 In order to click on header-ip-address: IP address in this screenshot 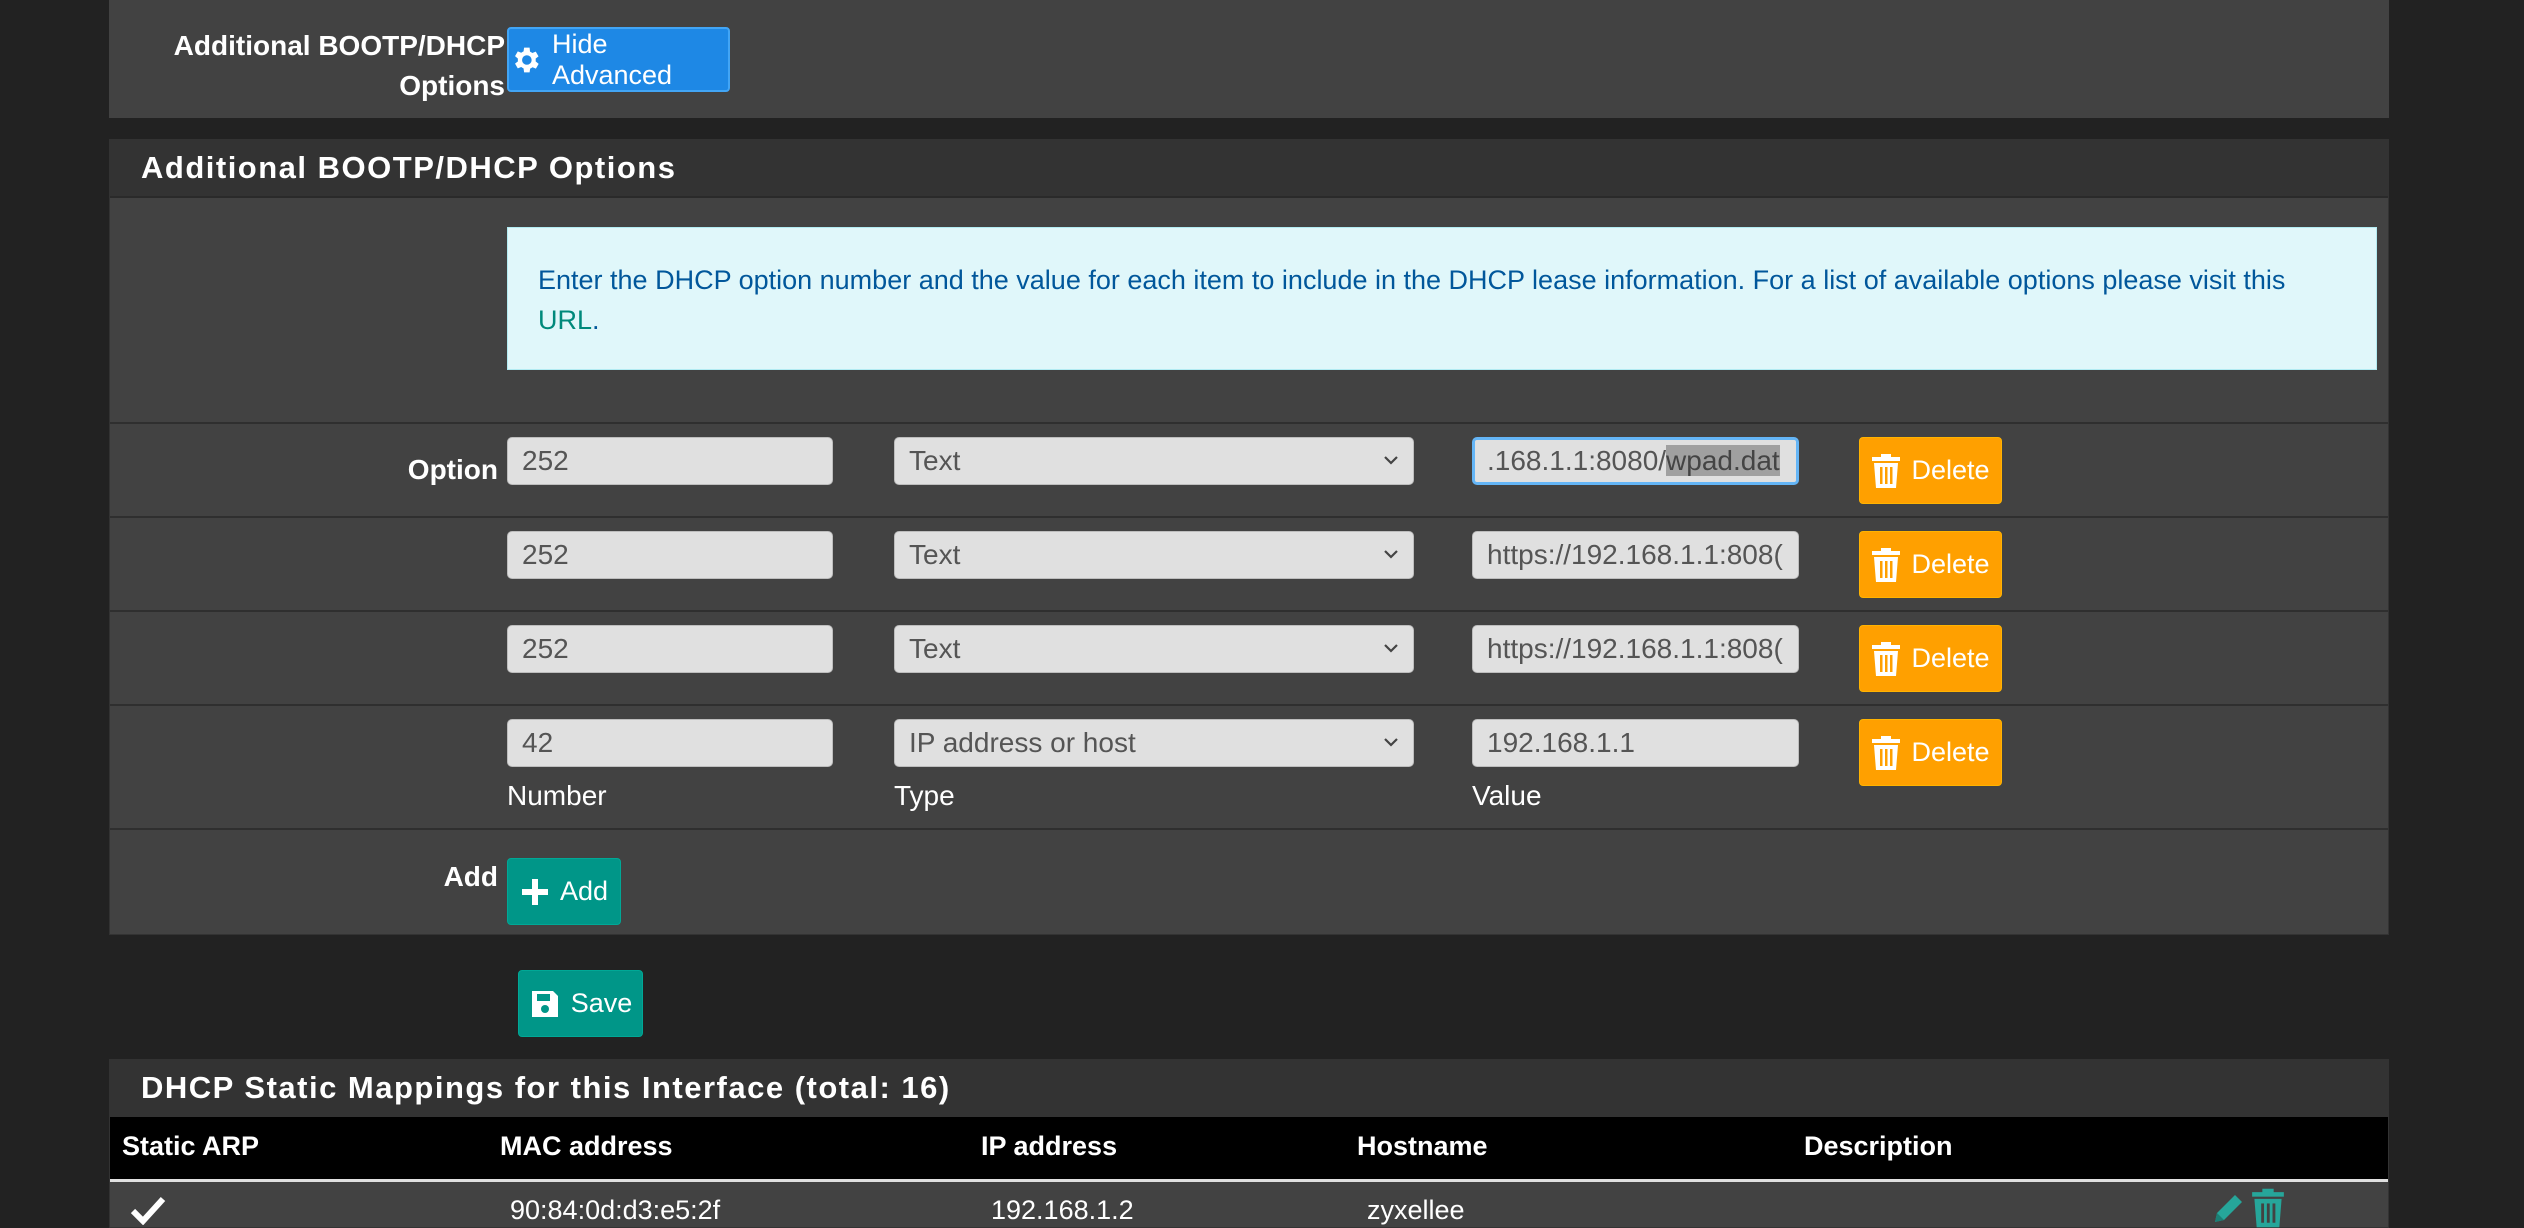, I will do `click(1049, 1146)`.